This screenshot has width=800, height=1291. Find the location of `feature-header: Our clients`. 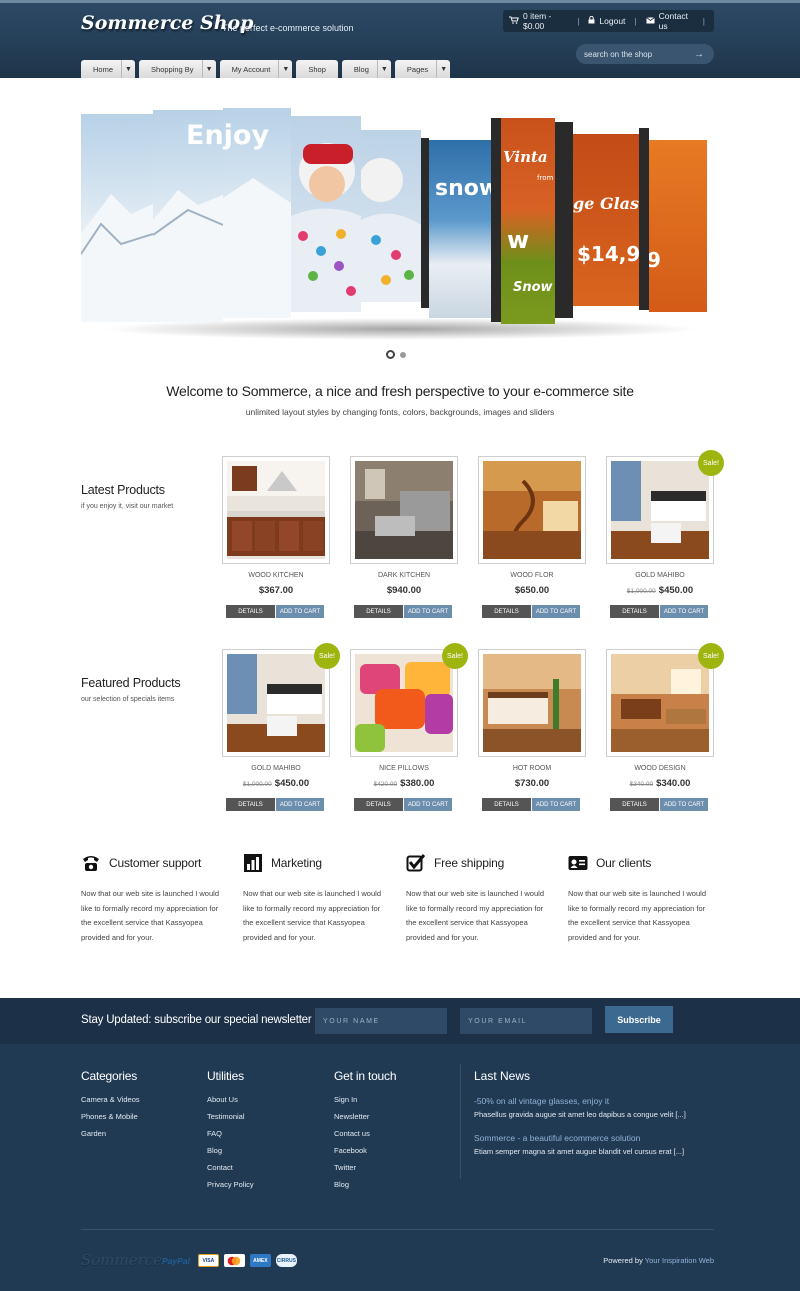

feature-header: Our clients is located at coordinates (643, 863).